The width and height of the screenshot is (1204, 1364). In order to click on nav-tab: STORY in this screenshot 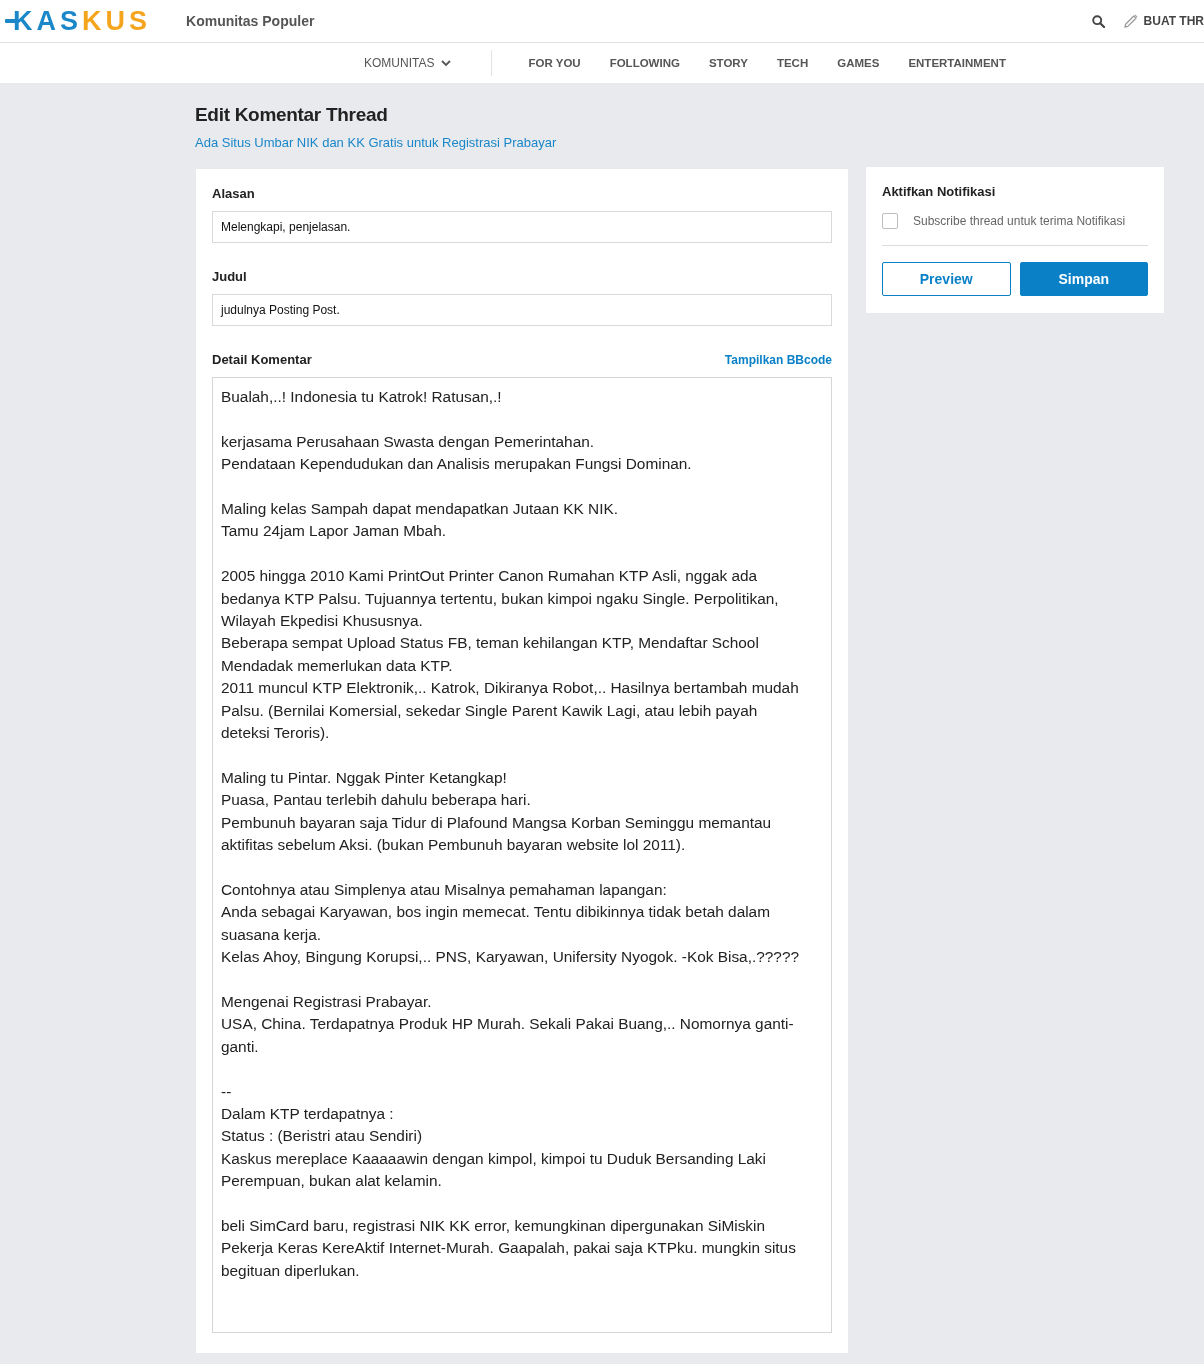, I will do `click(728, 63)`.